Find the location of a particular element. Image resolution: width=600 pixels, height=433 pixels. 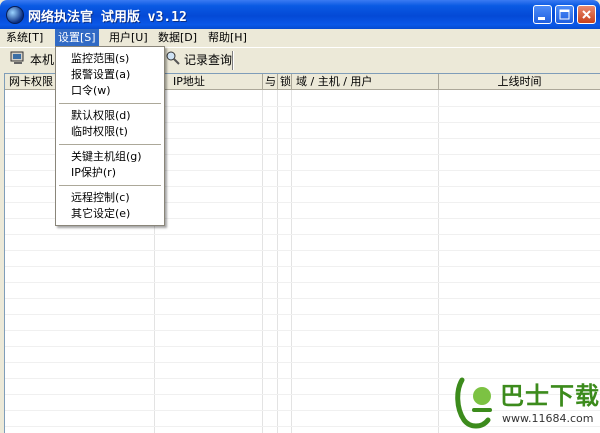

minimize-icon is located at coordinates (541, 18).